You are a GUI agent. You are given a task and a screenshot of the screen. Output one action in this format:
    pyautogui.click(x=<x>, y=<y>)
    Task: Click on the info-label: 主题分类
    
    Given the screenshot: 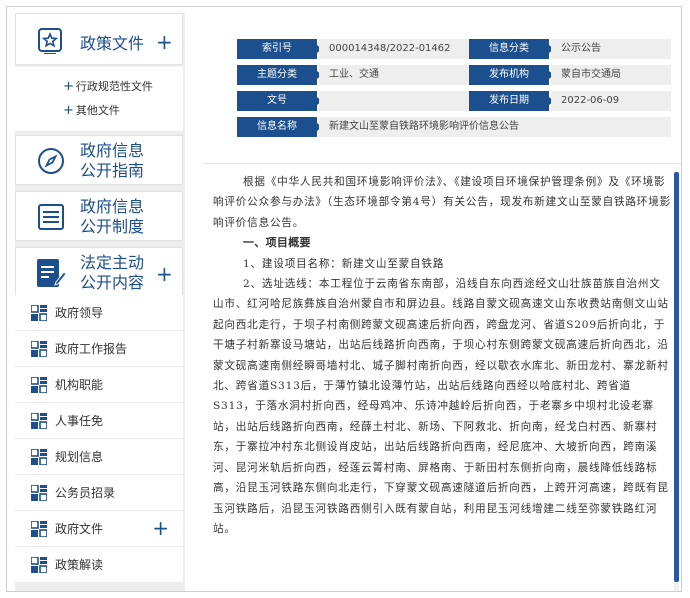 What is the action you would take?
    pyautogui.click(x=279, y=75)
    